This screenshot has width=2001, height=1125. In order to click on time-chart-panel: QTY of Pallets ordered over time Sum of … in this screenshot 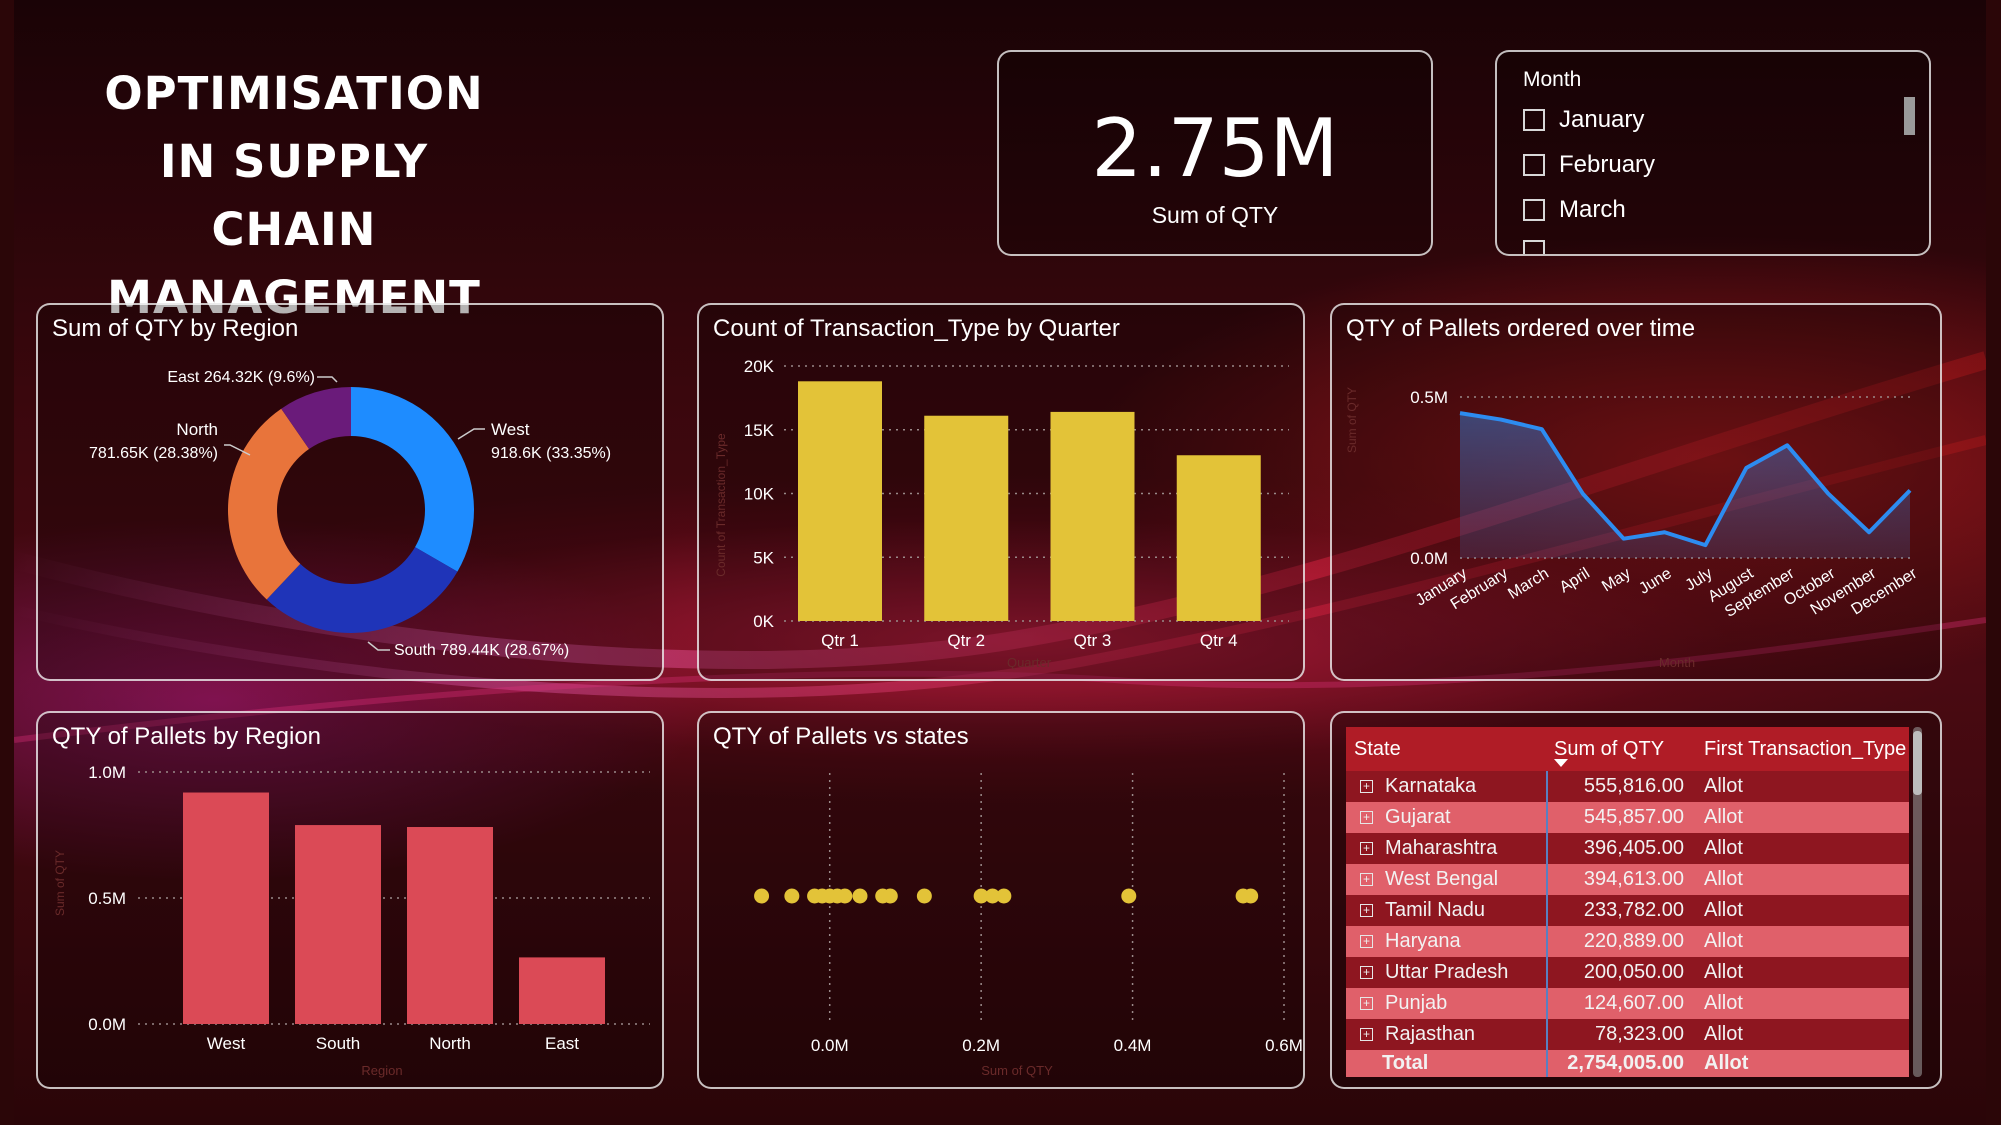, I will do `click(1636, 492)`.